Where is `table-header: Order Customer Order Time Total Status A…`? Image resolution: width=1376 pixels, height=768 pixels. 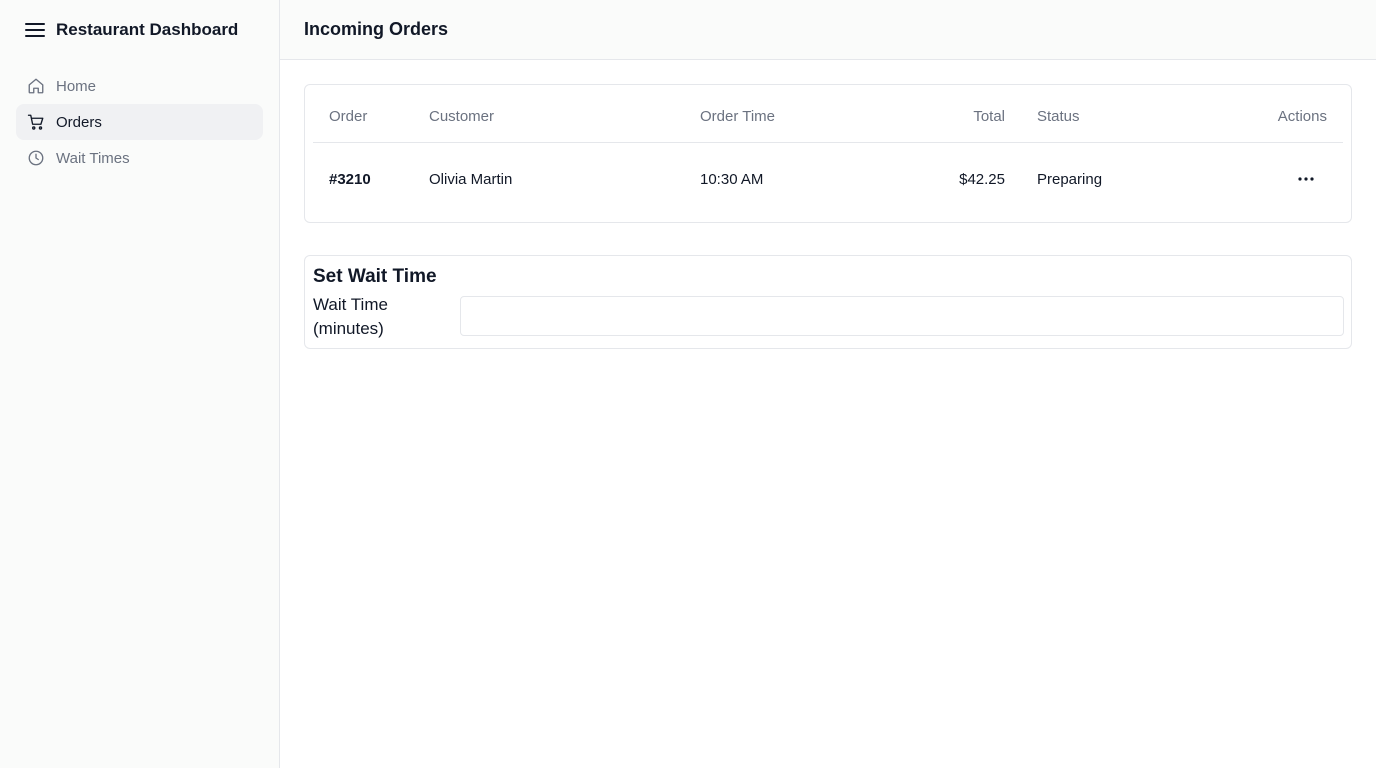
table-header: Order Customer Order Time Total Status A… is located at coordinates (828, 114).